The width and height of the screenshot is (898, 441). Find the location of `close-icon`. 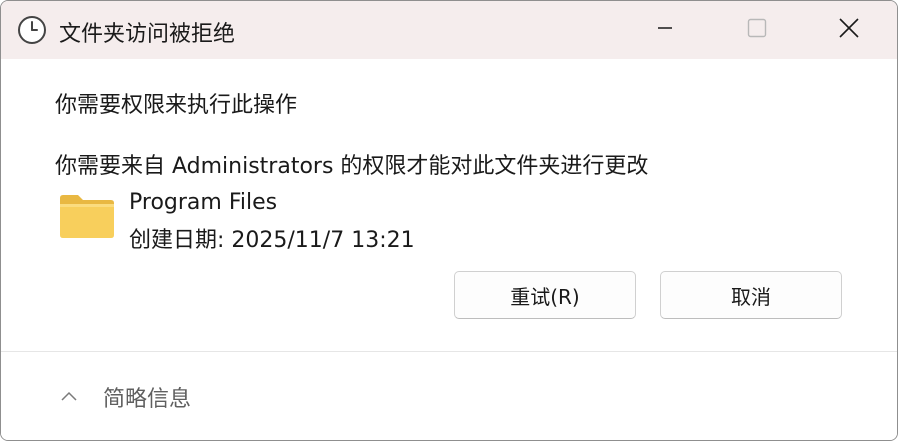

close-icon is located at coordinates (849, 30).